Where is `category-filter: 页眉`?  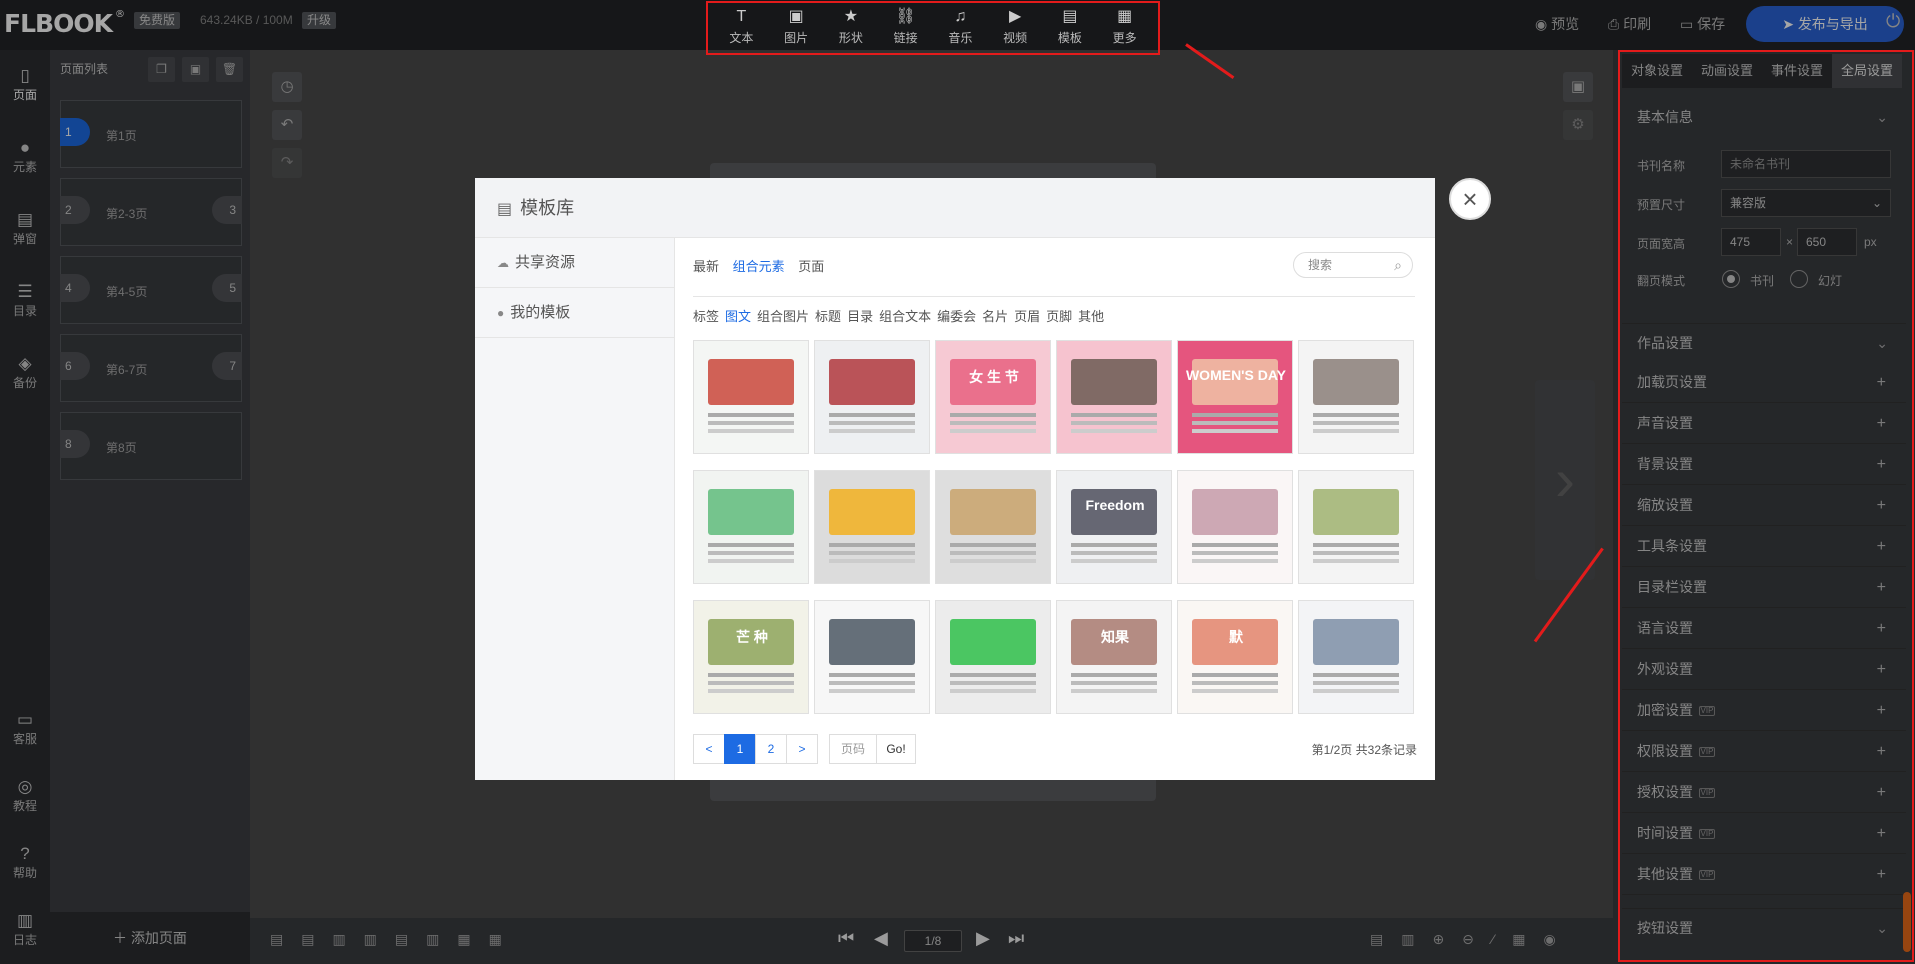 category-filter: 页眉 is located at coordinates (1027, 316).